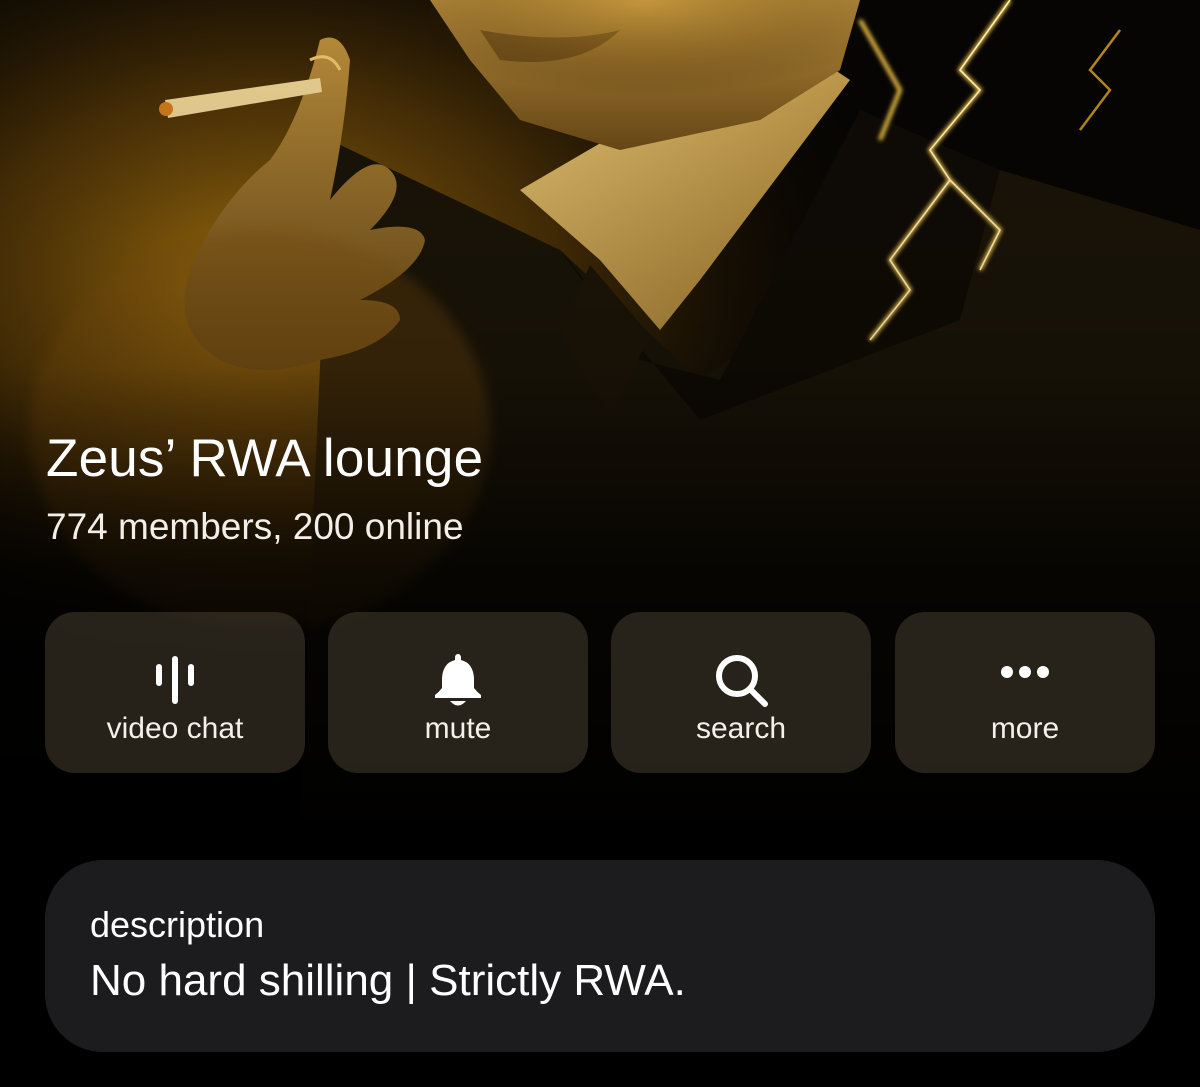  Describe the element at coordinates (1025, 728) in the screenshot. I see `more-label: more` at that location.